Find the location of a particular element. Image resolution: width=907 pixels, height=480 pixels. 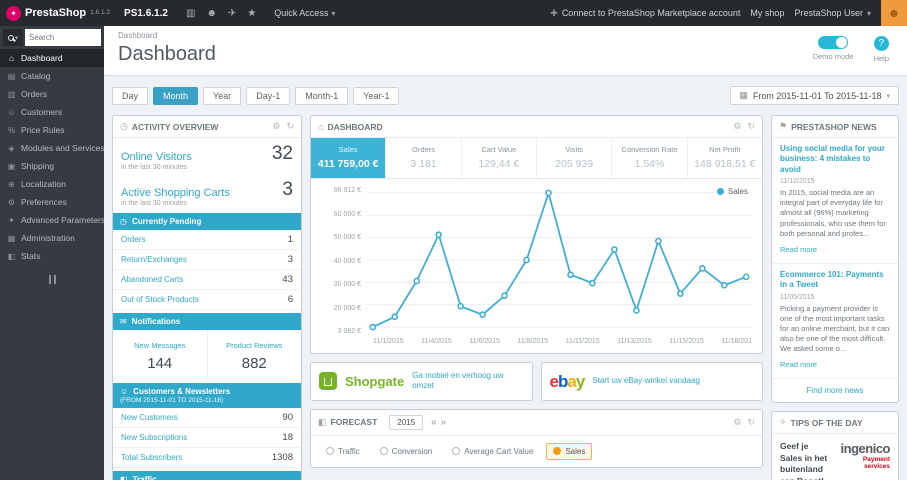

stat-box: Sales 411 759,00 € is located at coordinates (348, 158).